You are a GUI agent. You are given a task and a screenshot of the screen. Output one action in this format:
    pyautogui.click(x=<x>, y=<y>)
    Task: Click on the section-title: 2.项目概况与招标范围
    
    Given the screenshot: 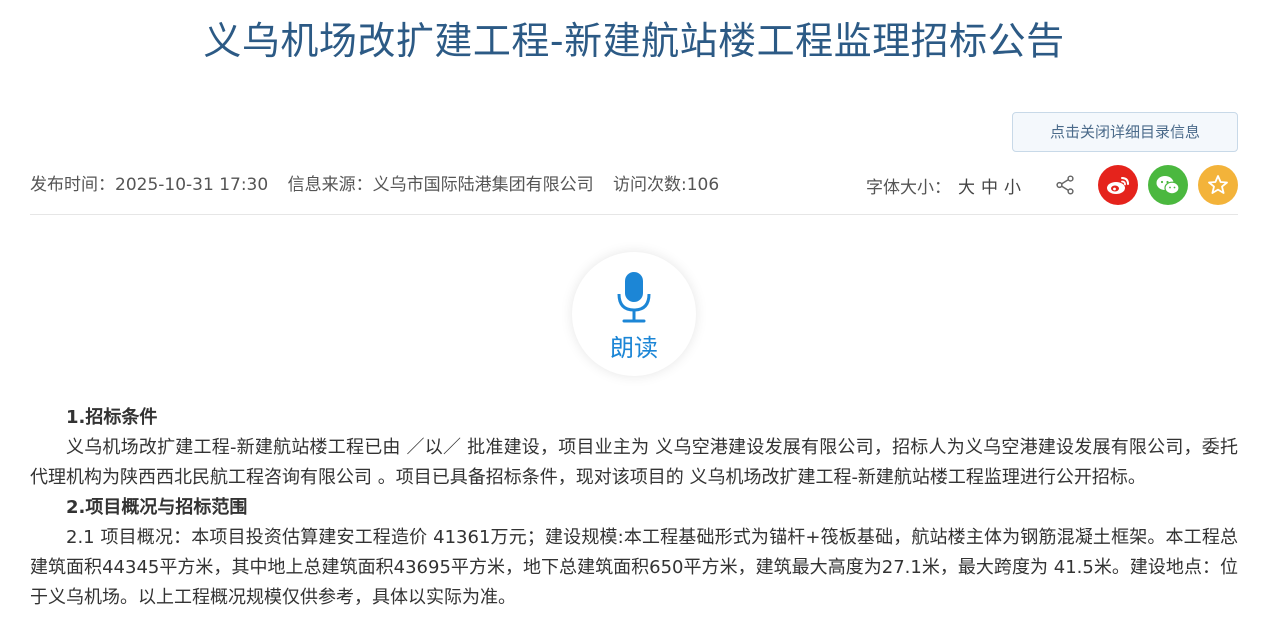 What is the action you would take?
    pyautogui.click(x=157, y=507)
    